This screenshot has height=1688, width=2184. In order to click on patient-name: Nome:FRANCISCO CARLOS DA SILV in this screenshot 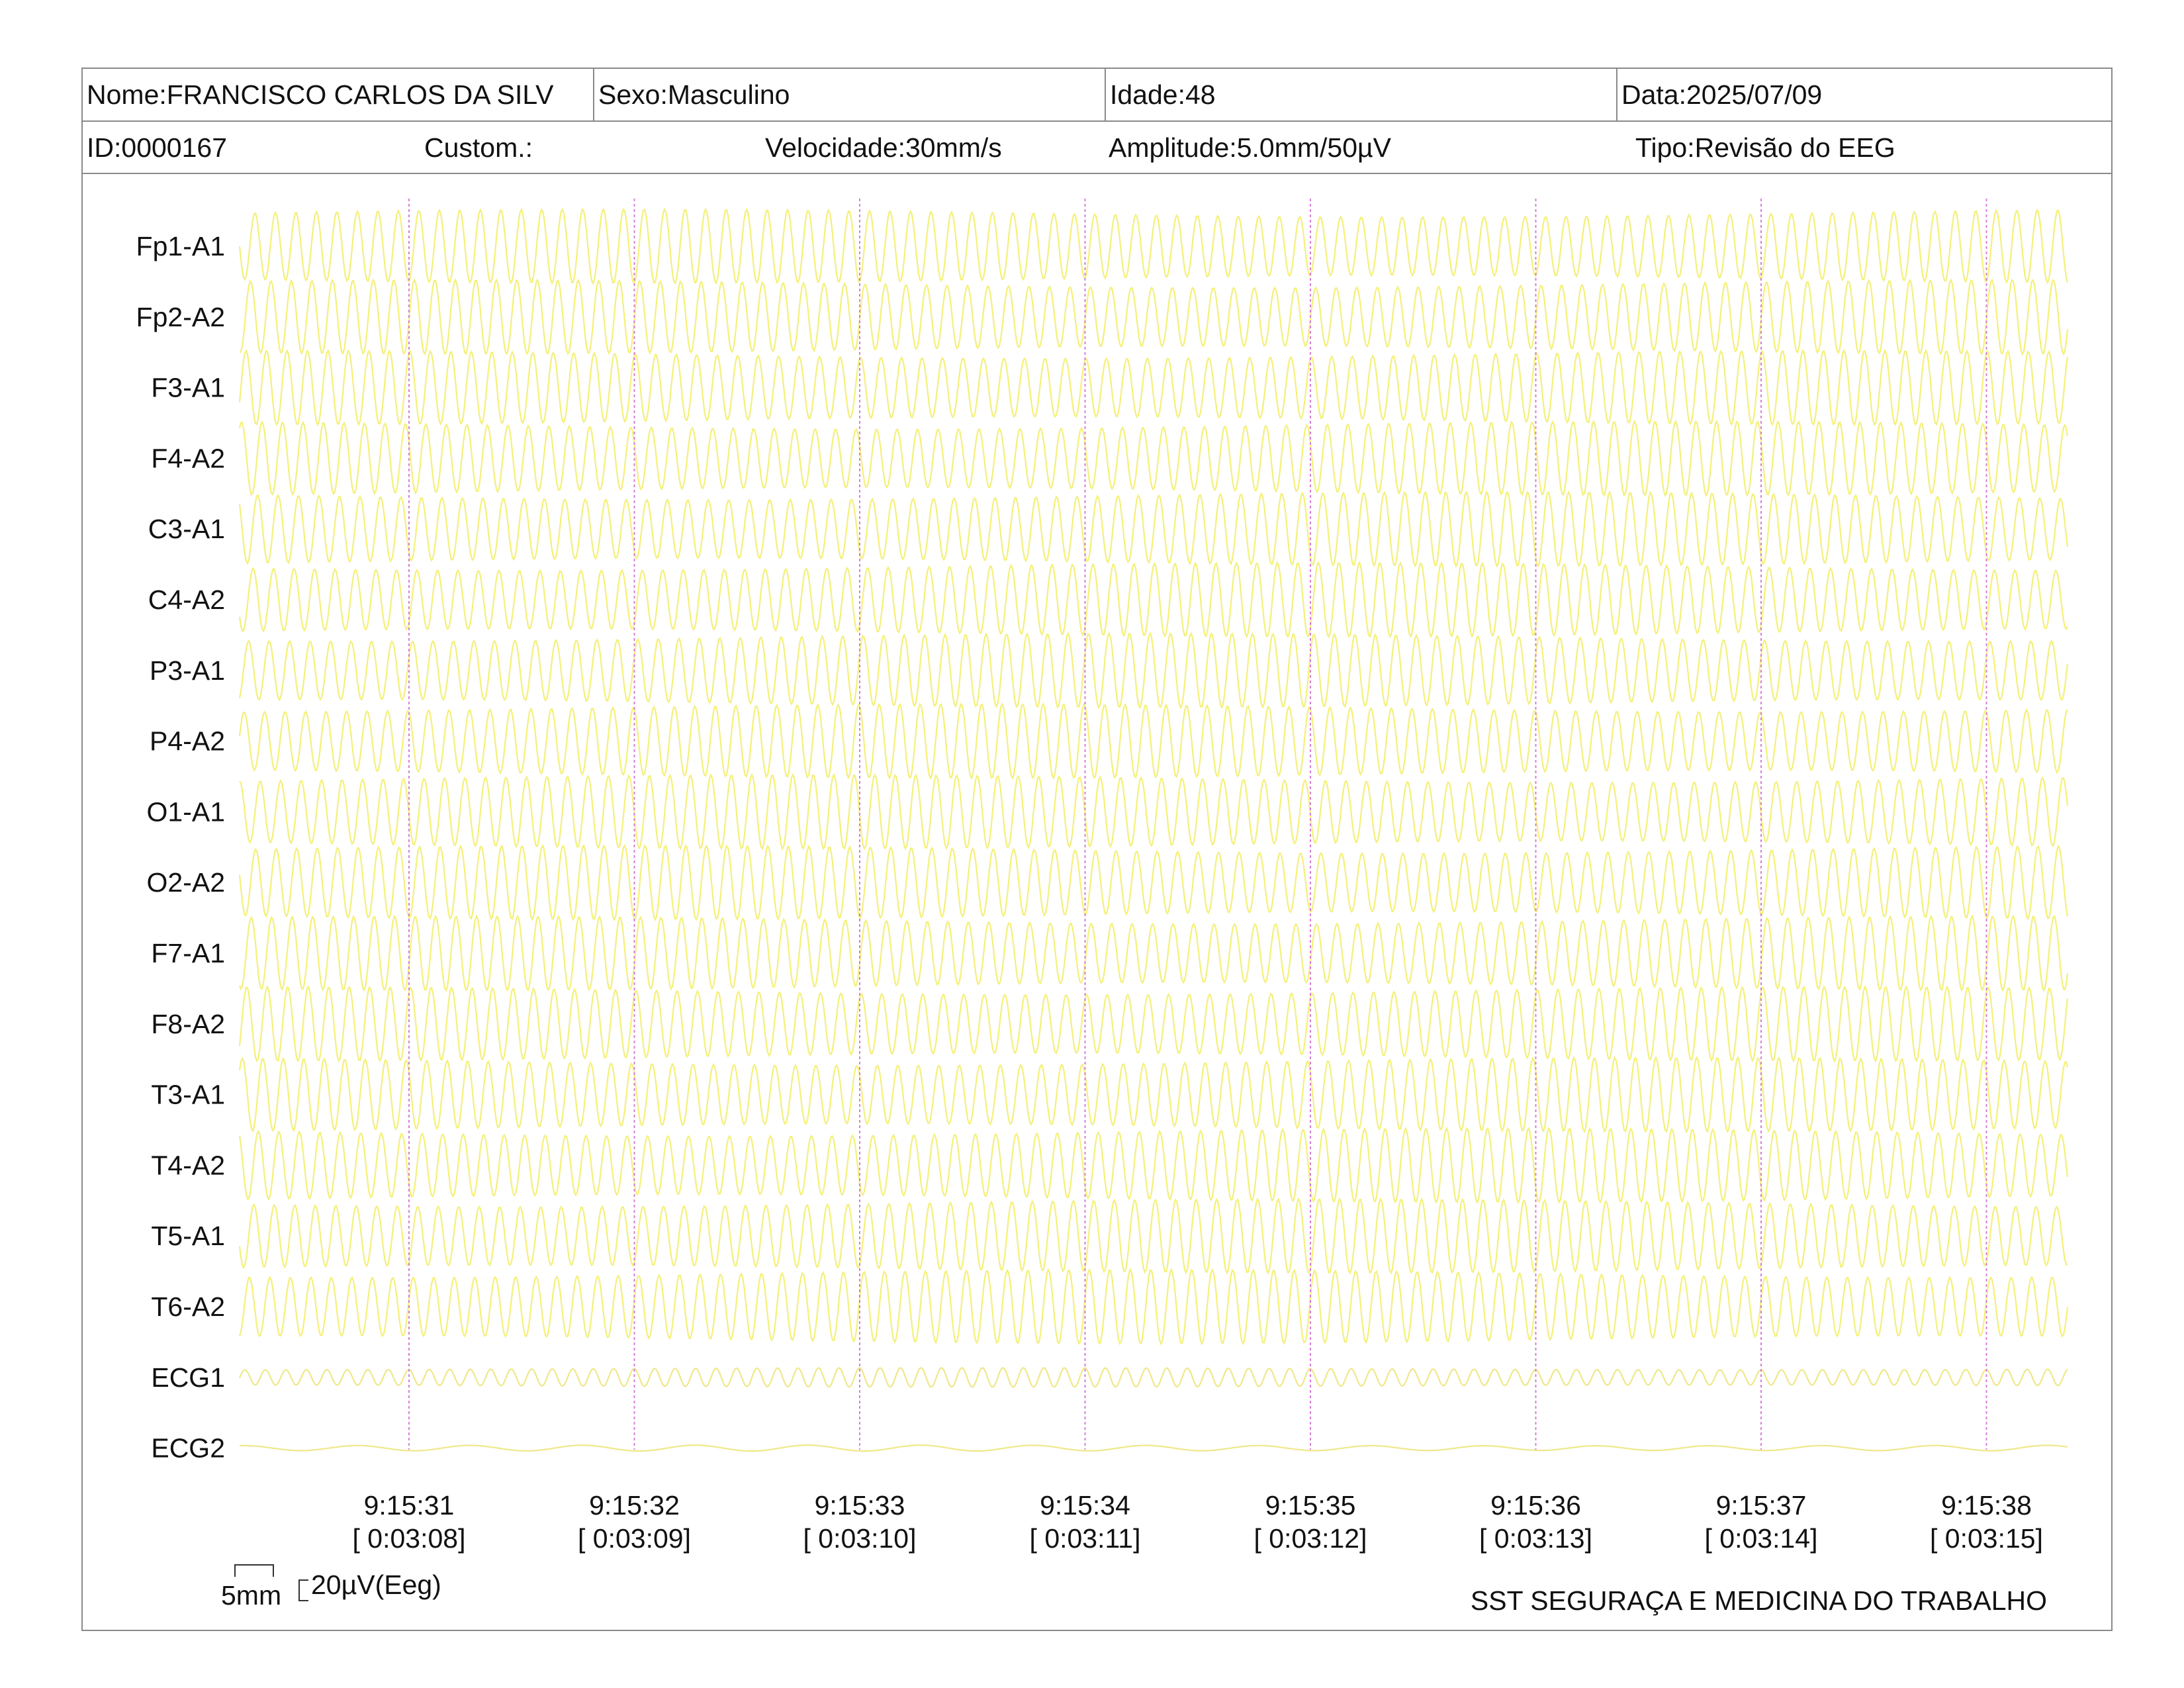, I will do `click(320, 94)`.